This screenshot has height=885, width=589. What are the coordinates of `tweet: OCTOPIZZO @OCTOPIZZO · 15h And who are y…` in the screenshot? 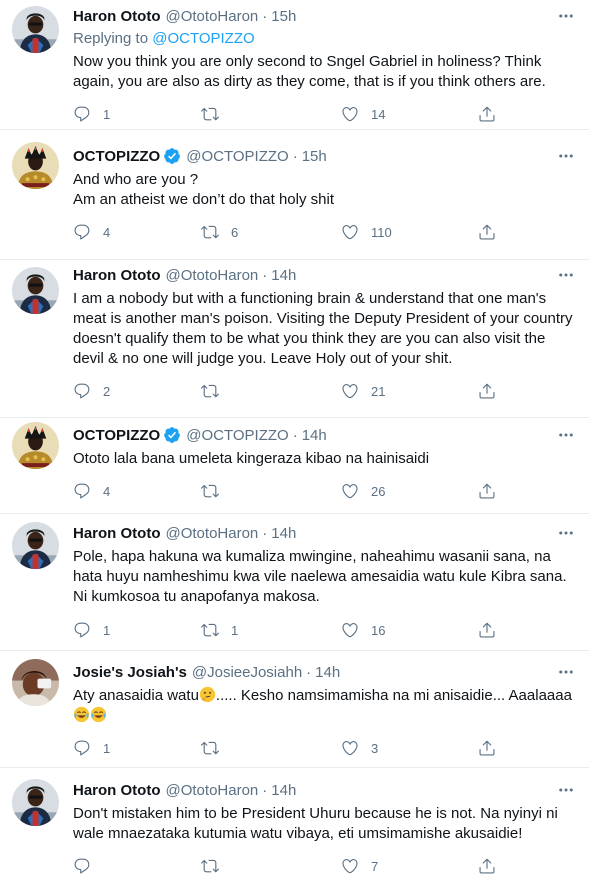 It's located at (294, 195).